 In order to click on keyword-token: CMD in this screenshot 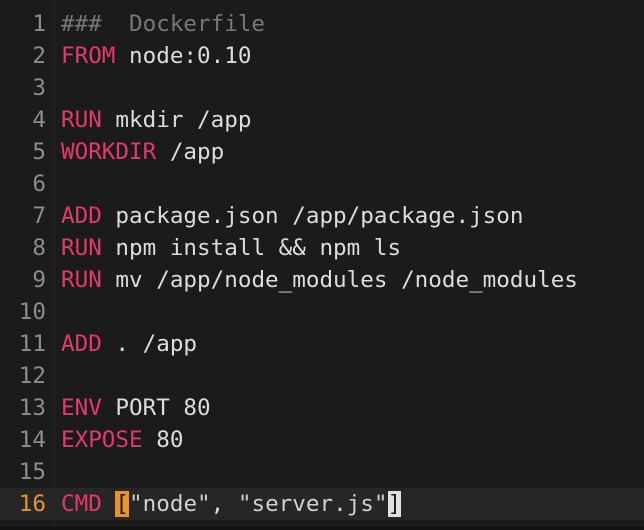, I will do `click(81, 504)`.